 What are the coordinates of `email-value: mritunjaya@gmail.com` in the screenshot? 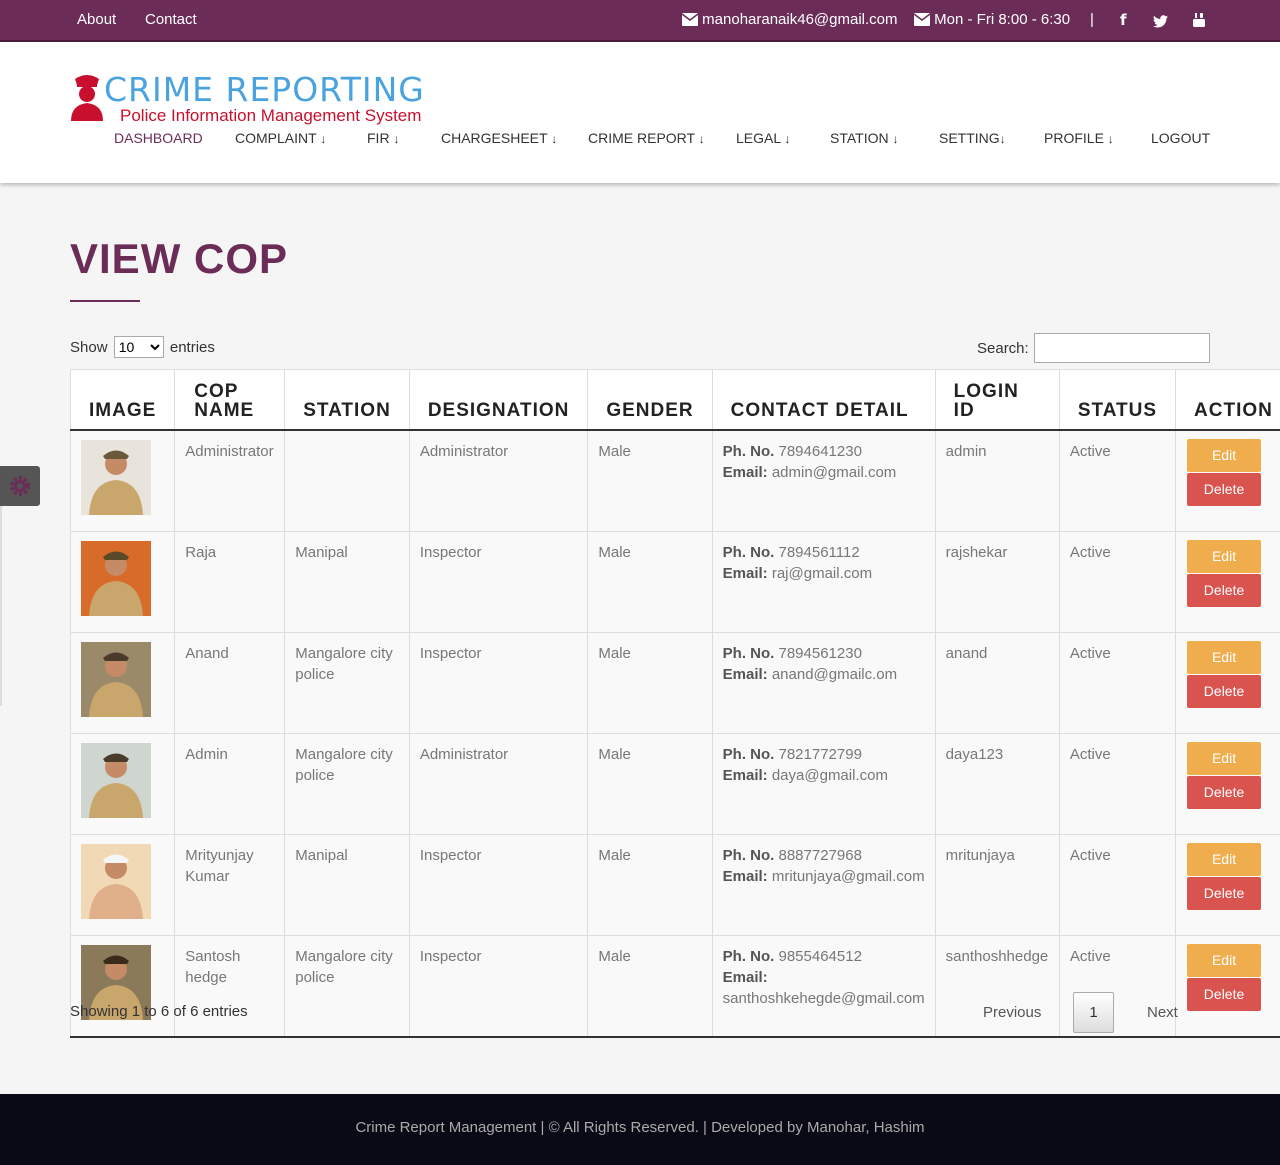 It's located at (848, 876).